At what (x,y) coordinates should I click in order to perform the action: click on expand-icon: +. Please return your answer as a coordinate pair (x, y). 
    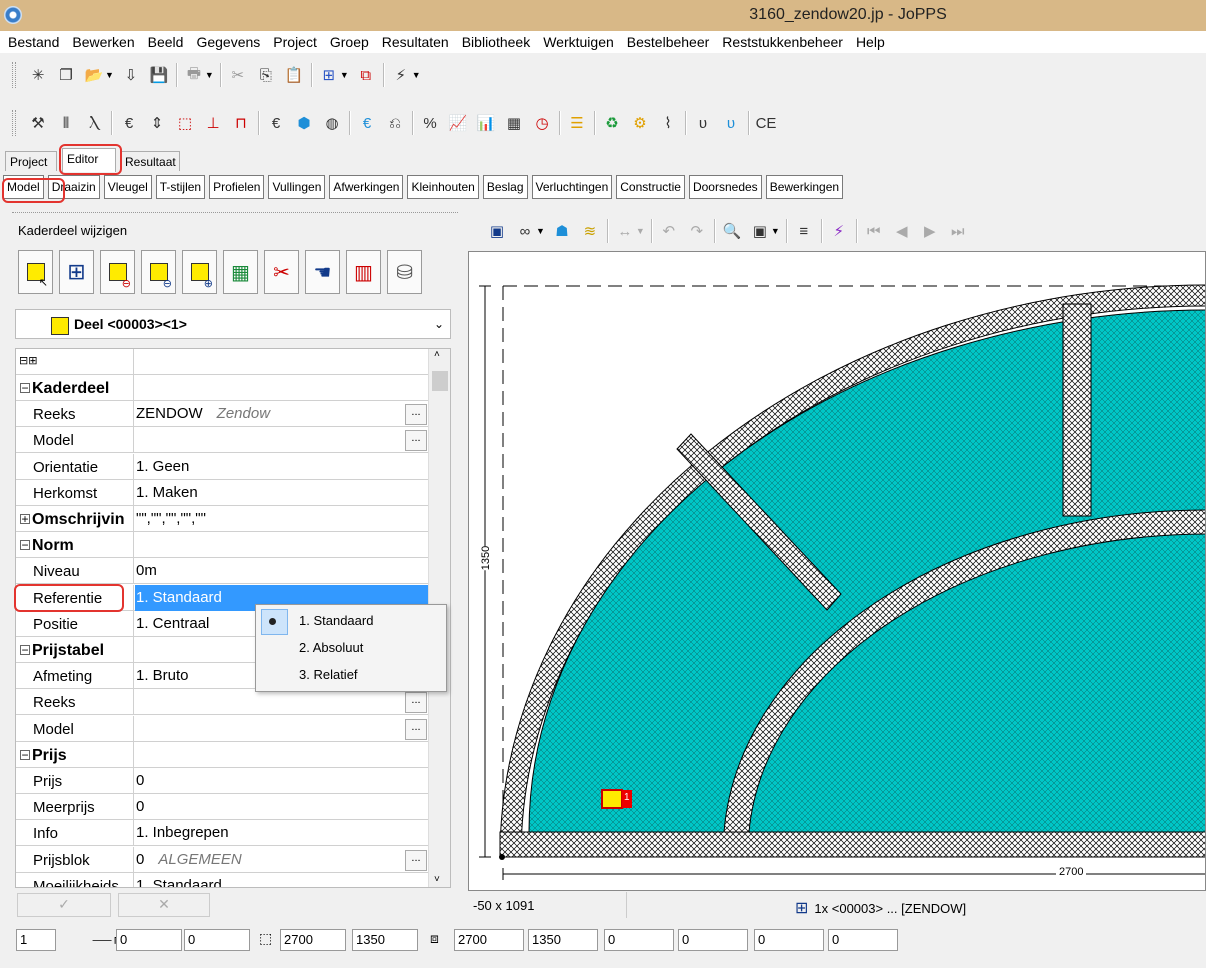
    Looking at the image, I should click on (25, 519).